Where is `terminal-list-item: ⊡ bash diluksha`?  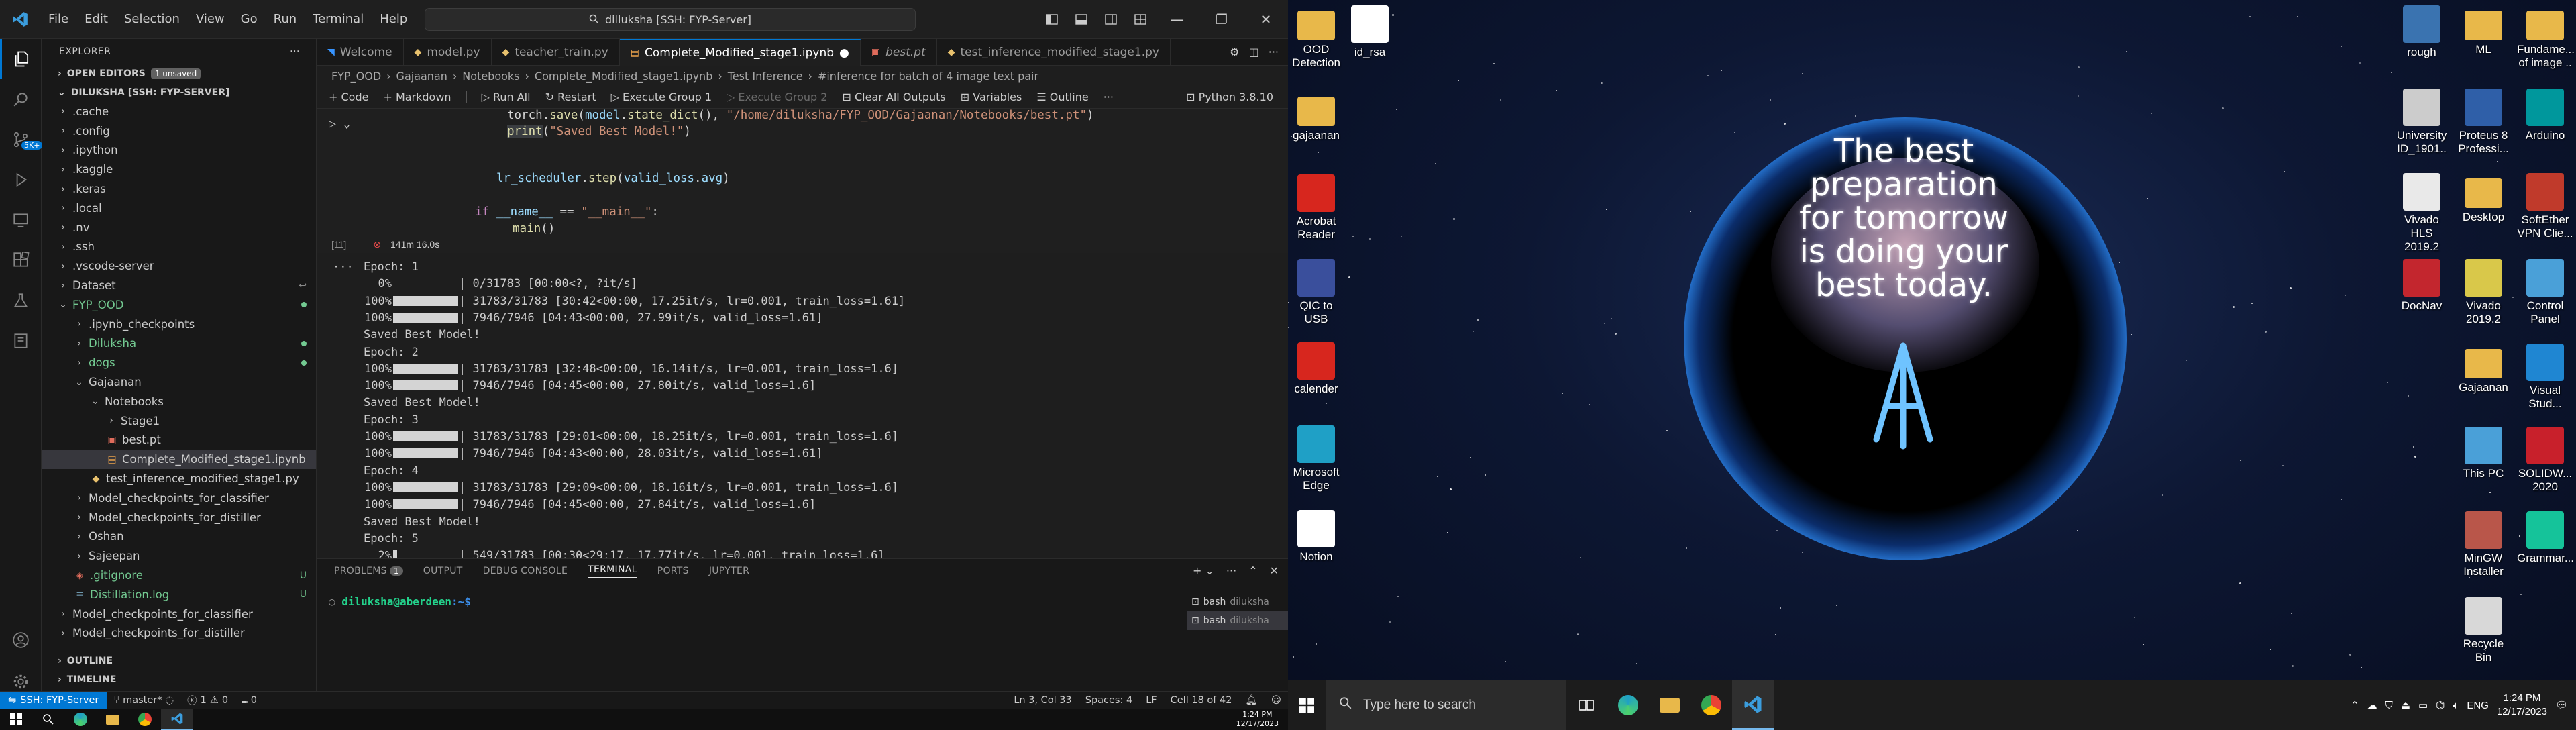 terminal-list-item: ⊡ bash diluksha is located at coordinates (1237, 620).